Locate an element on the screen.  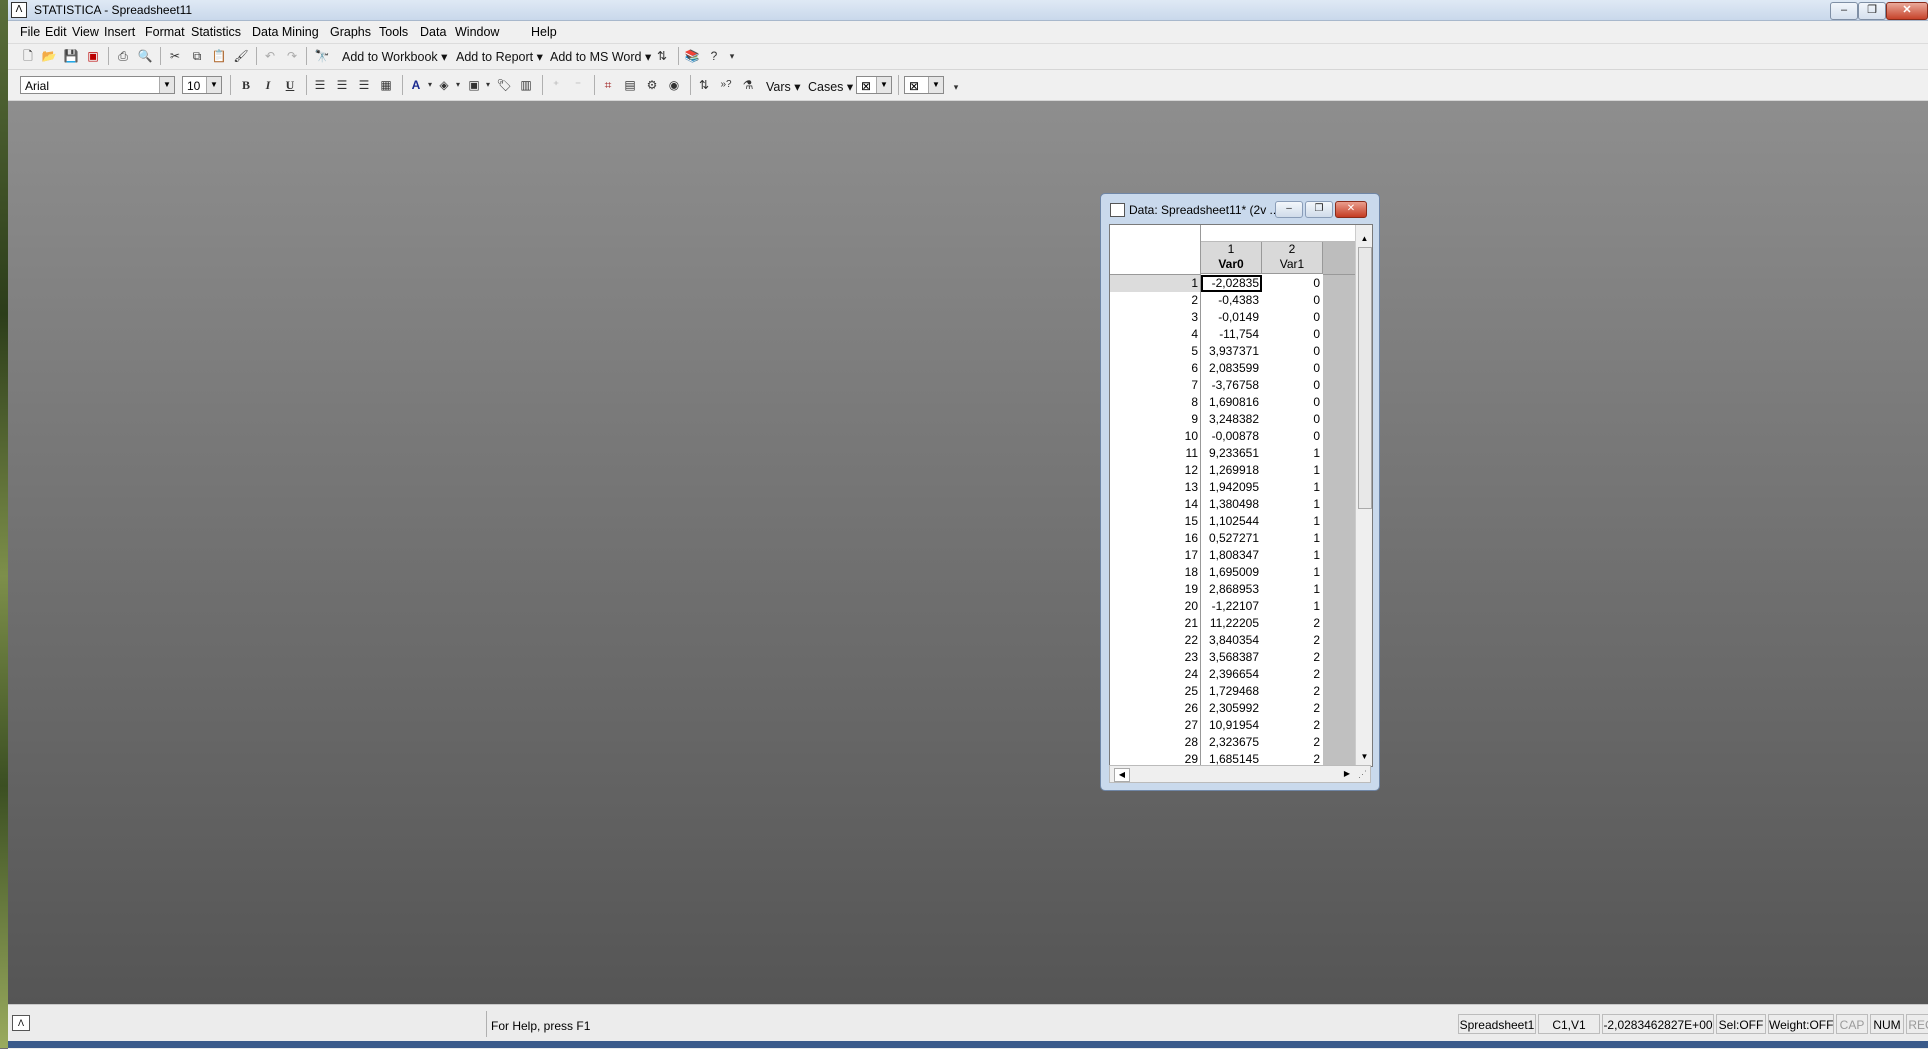
cell-var0: 1,808347 is located at coordinates (1231, 555).